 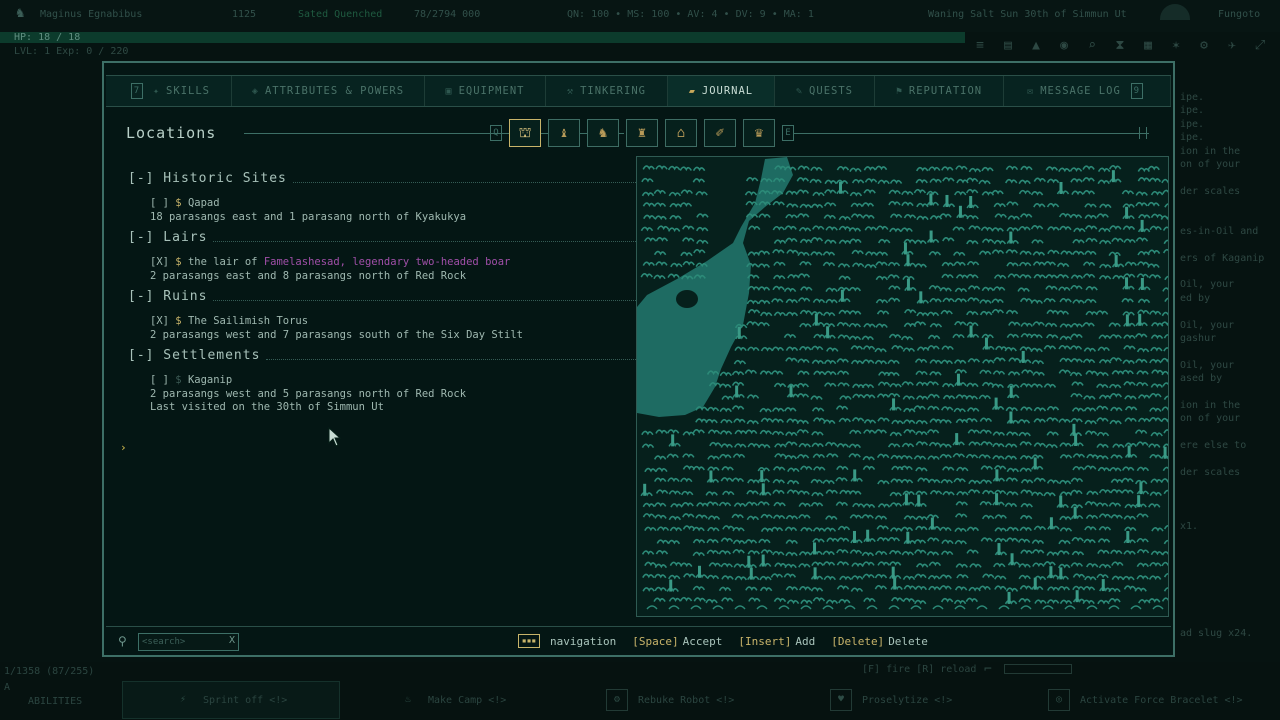 I want to click on sultan-filter-icon: ♜, so click(x=642, y=133).